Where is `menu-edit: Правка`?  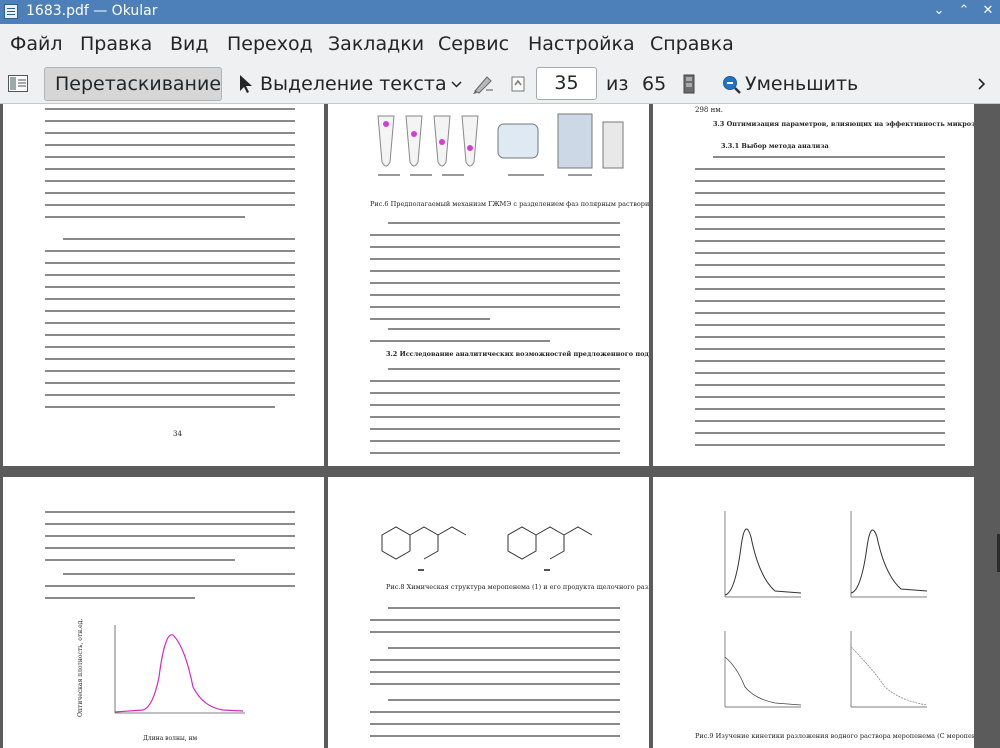
menu-edit: Правка is located at coordinates (116, 44).